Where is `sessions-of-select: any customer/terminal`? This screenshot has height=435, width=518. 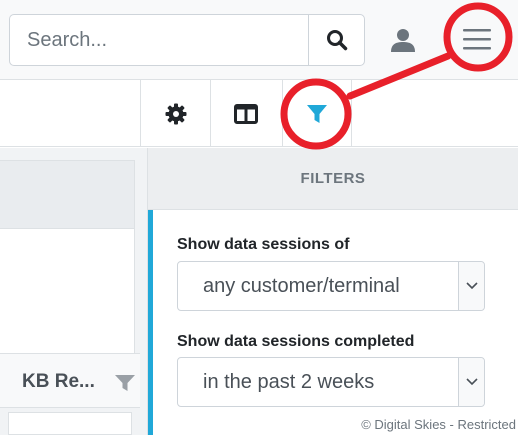 sessions-of-select: any customer/terminal is located at coordinates (331, 286).